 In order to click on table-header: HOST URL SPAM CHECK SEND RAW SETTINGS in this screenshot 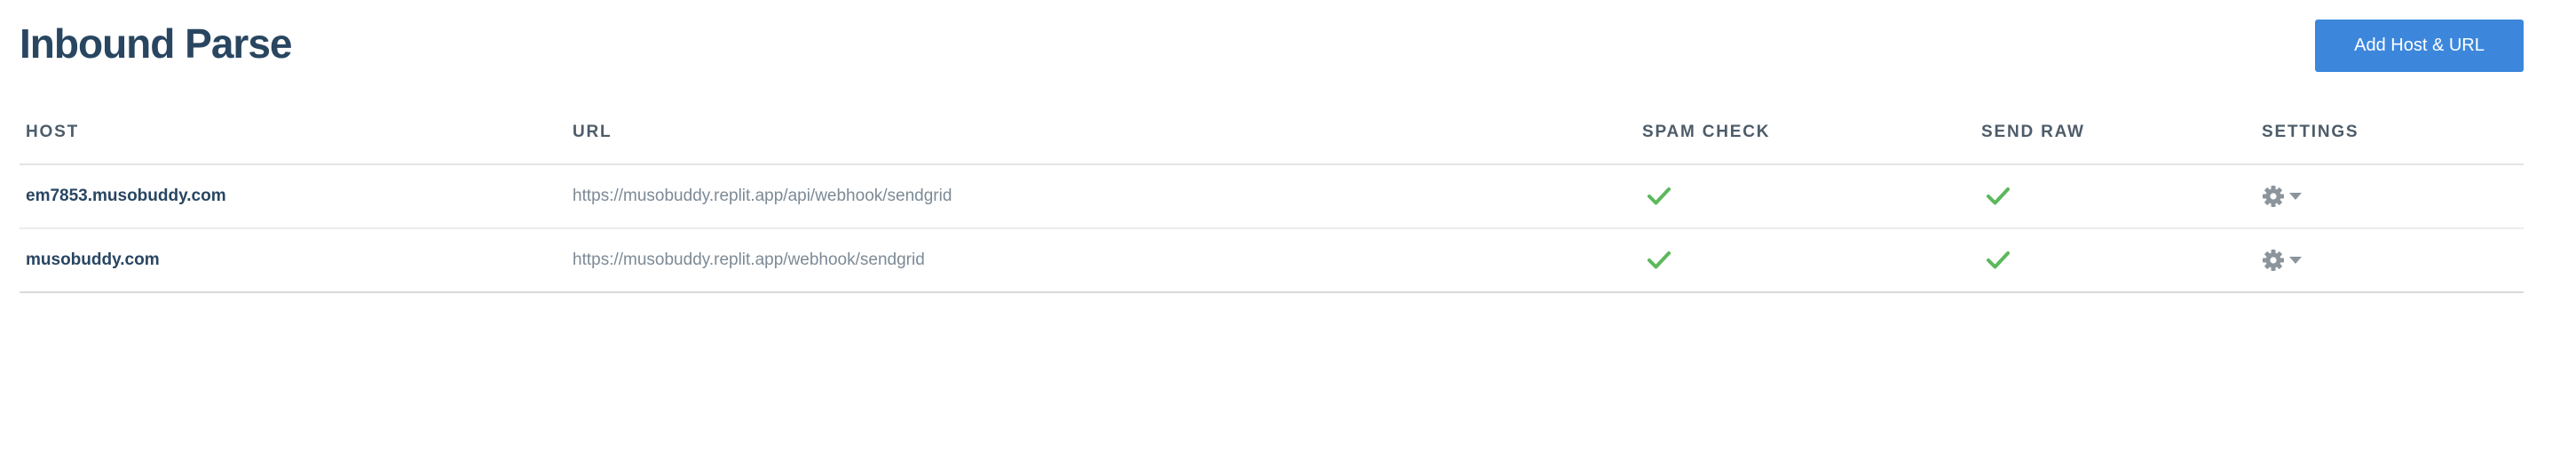, I will do `click(1272, 139)`.